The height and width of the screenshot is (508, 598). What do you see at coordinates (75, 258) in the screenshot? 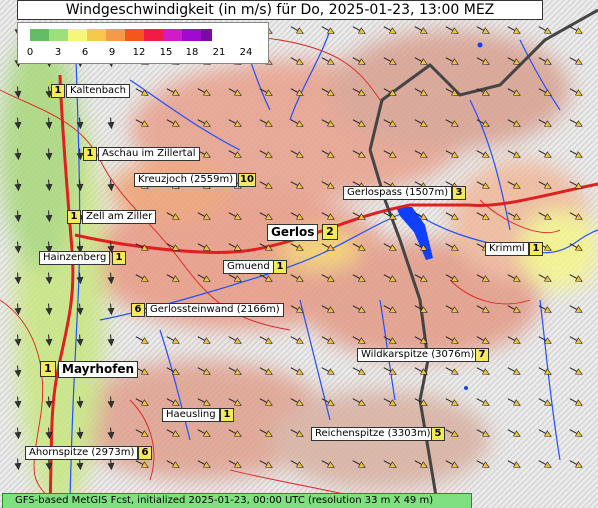
I see `place-label-hainzenberg: Hainzenberg` at bounding box center [75, 258].